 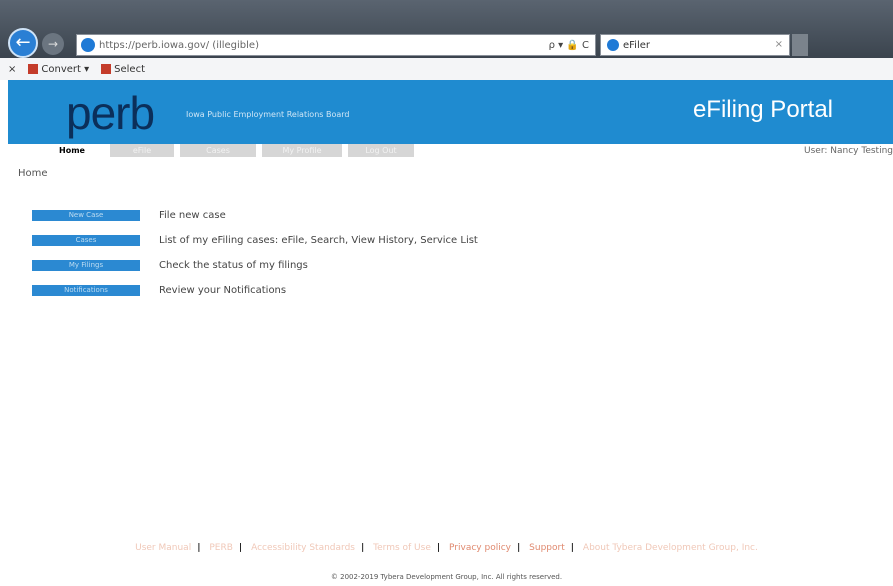 What do you see at coordinates (302, 150) in the screenshot?
I see `tab-my-profile: My Profile` at bounding box center [302, 150].